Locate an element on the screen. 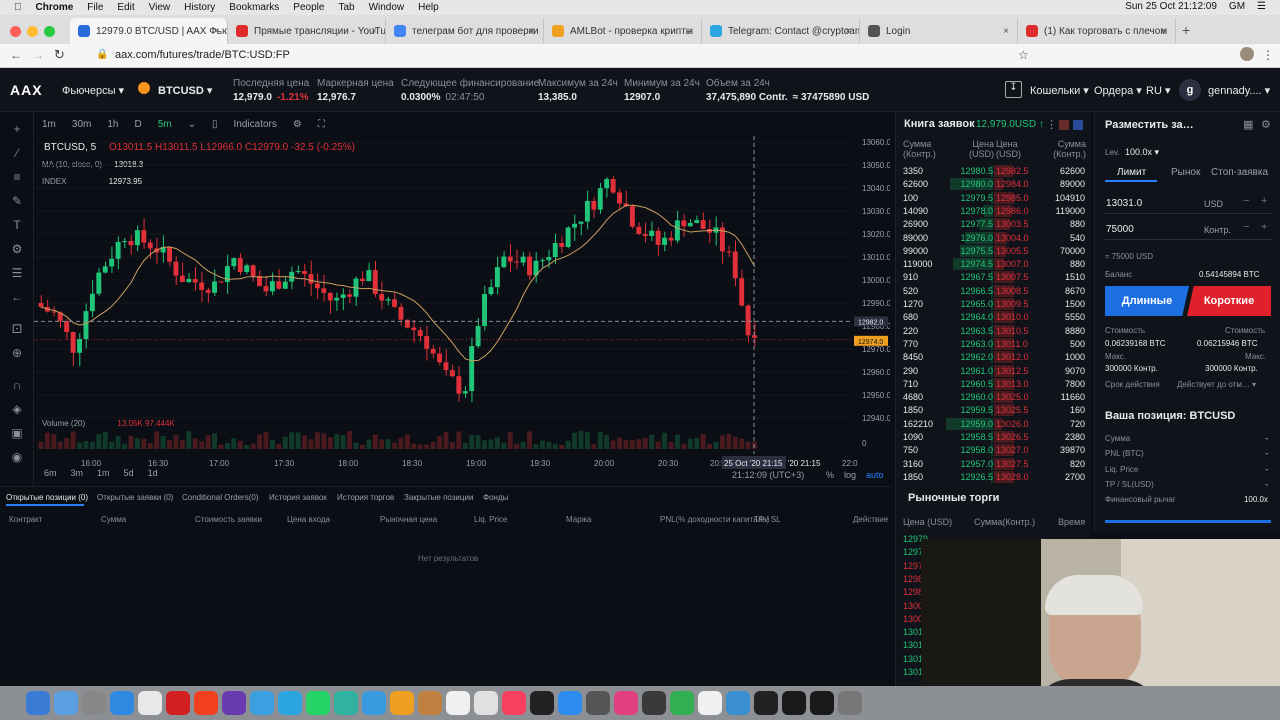  chevron-down-icon: ⌄ is located at coordinates (192, 124).